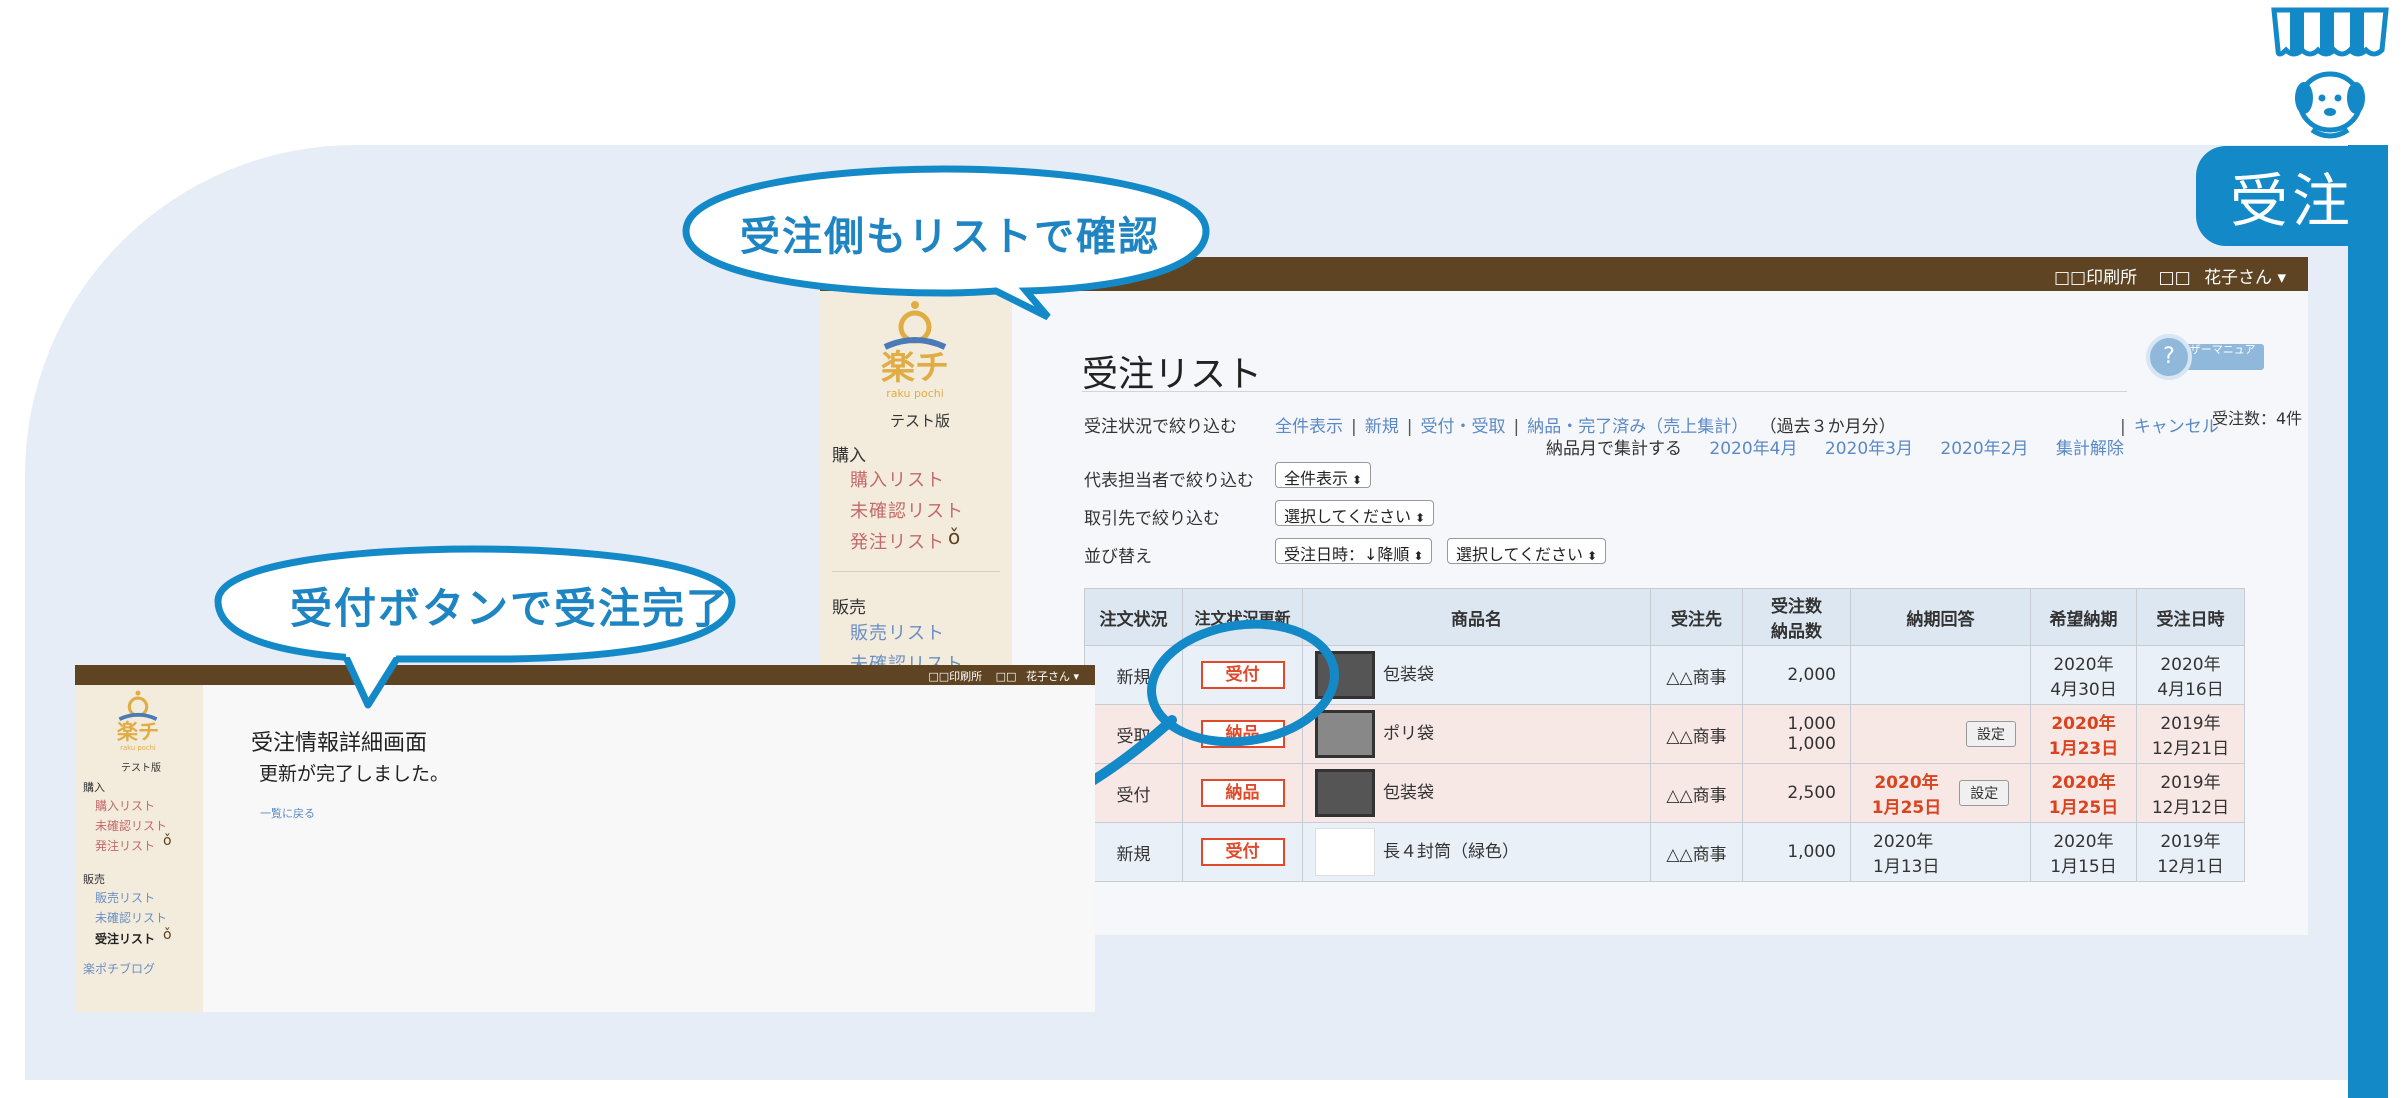 This screenshot has height=1098, width=2408. What do you see at coordinates (94, 787) in the screenshot?
I see `nav-heading-buy-small: 購入` at bounding box center [94, 787].